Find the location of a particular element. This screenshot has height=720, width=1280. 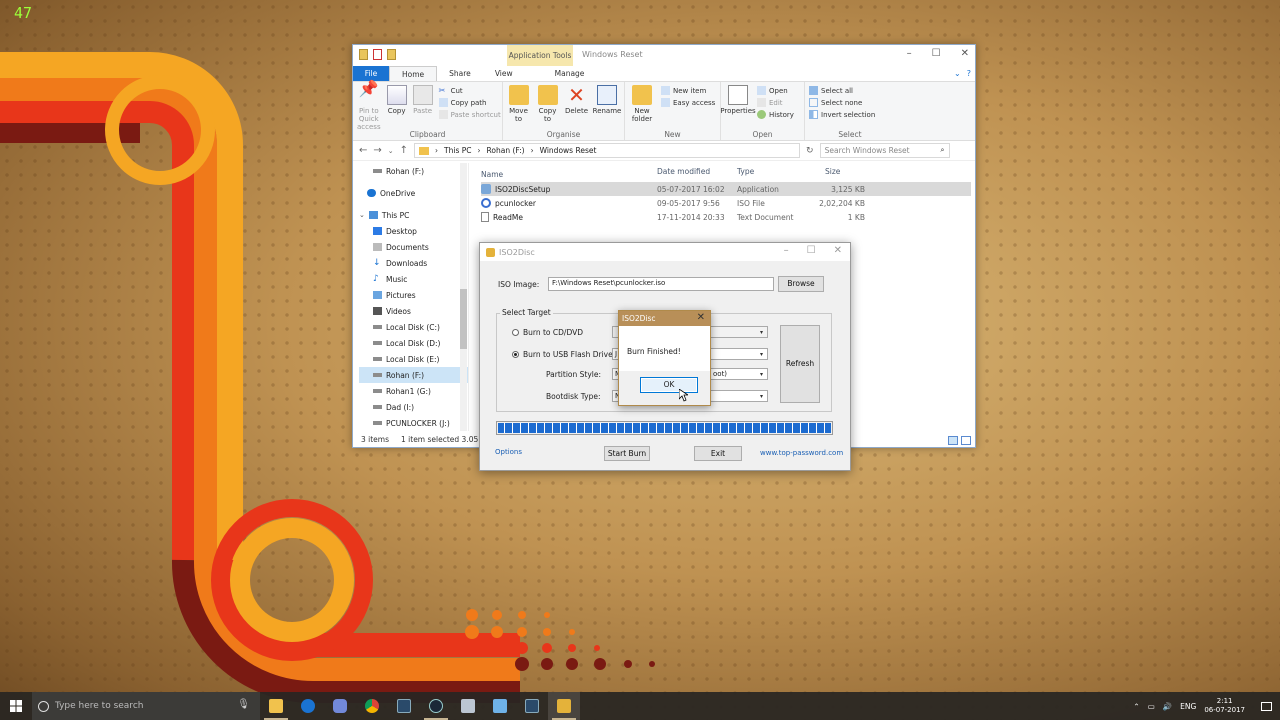

iso-path-field: F:\Windows Reset\pcunlocker.iso is located at coordinates (661, 284).